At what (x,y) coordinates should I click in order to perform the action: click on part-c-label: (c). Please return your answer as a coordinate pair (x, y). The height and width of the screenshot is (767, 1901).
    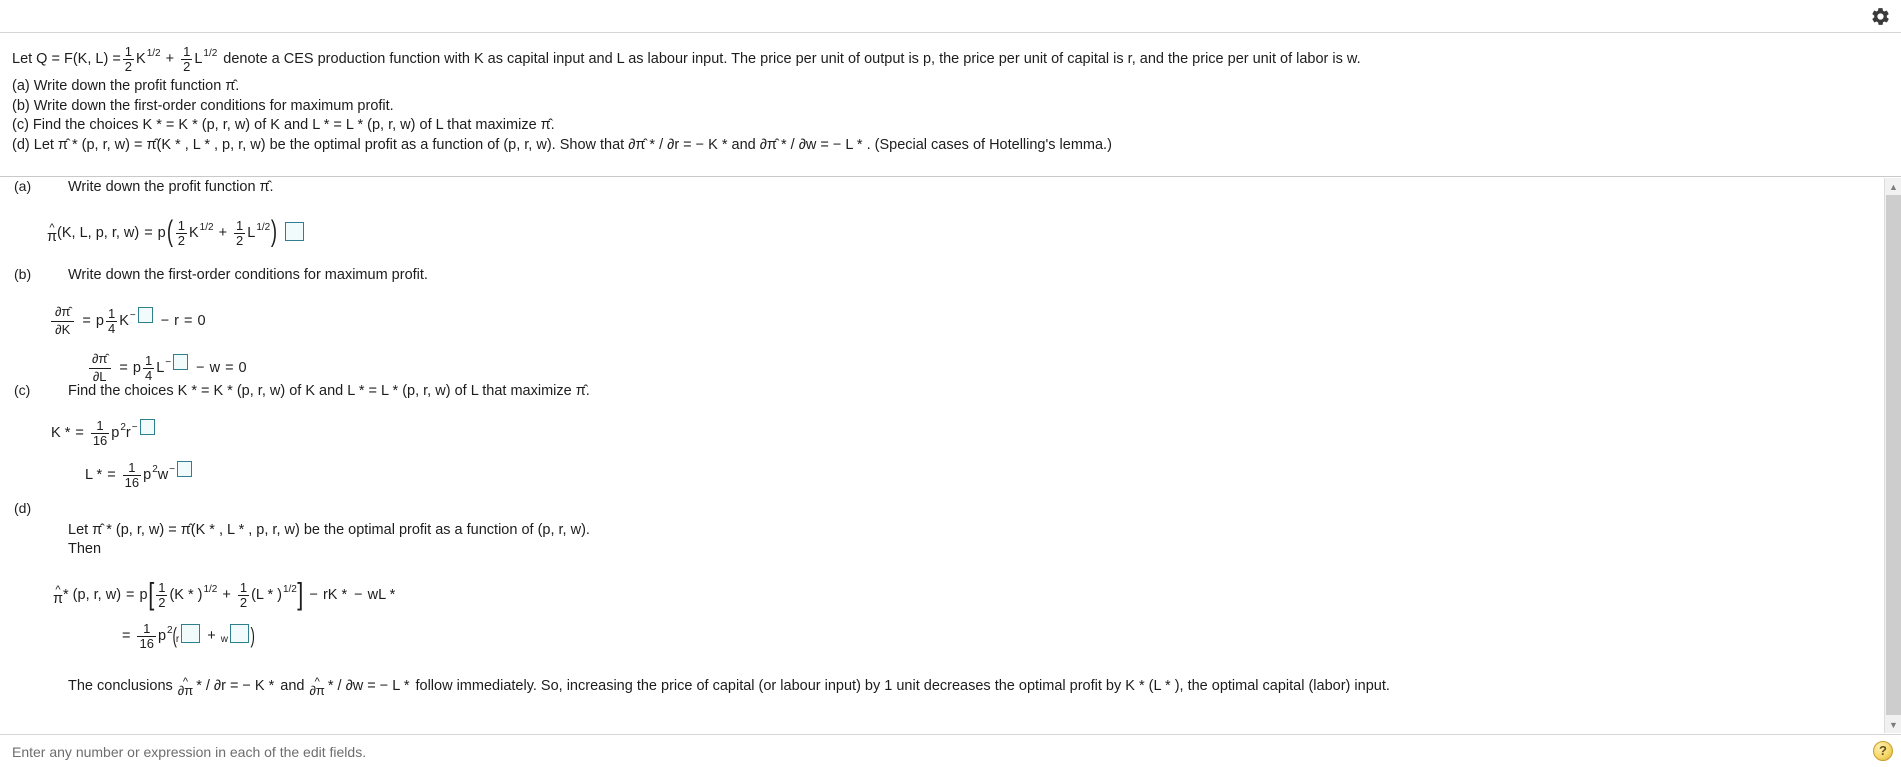
    Looking at the image, I should click on (22, 390).